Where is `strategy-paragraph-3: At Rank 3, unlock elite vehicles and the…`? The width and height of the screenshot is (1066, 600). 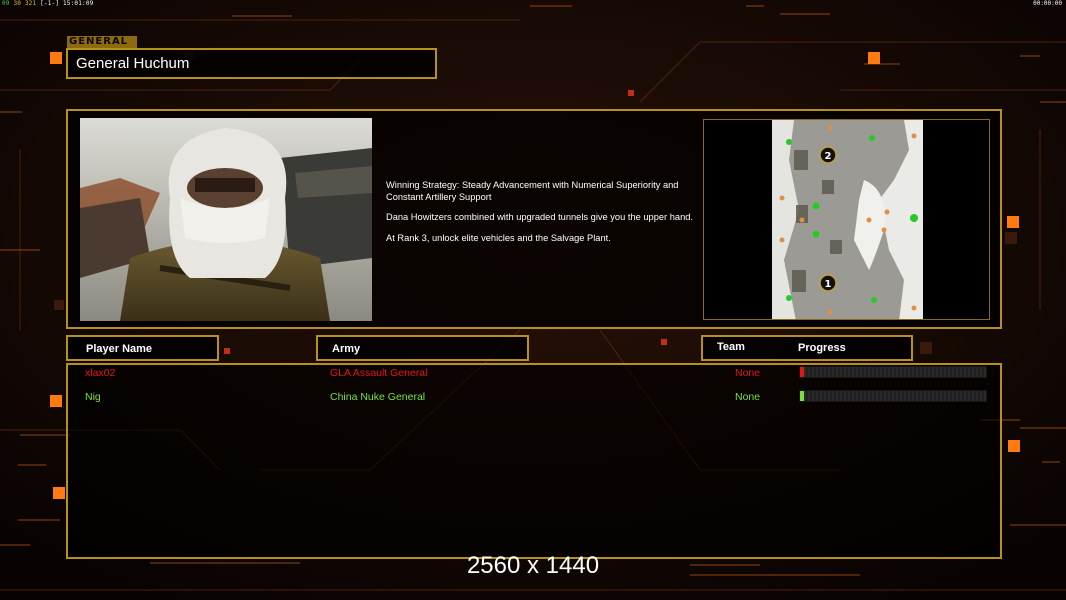
strategy-paragraph-3: At Rank 3, unlock elite vehicles and the… is located at coordinates (498, 237).